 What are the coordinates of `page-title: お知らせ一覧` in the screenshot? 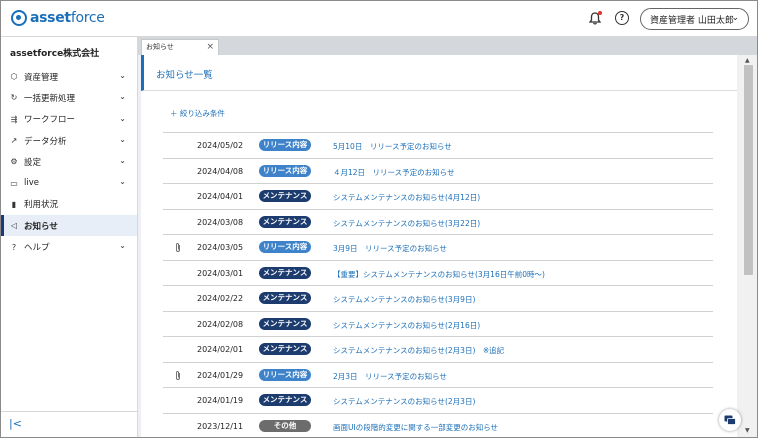 It's located at (184, 75).